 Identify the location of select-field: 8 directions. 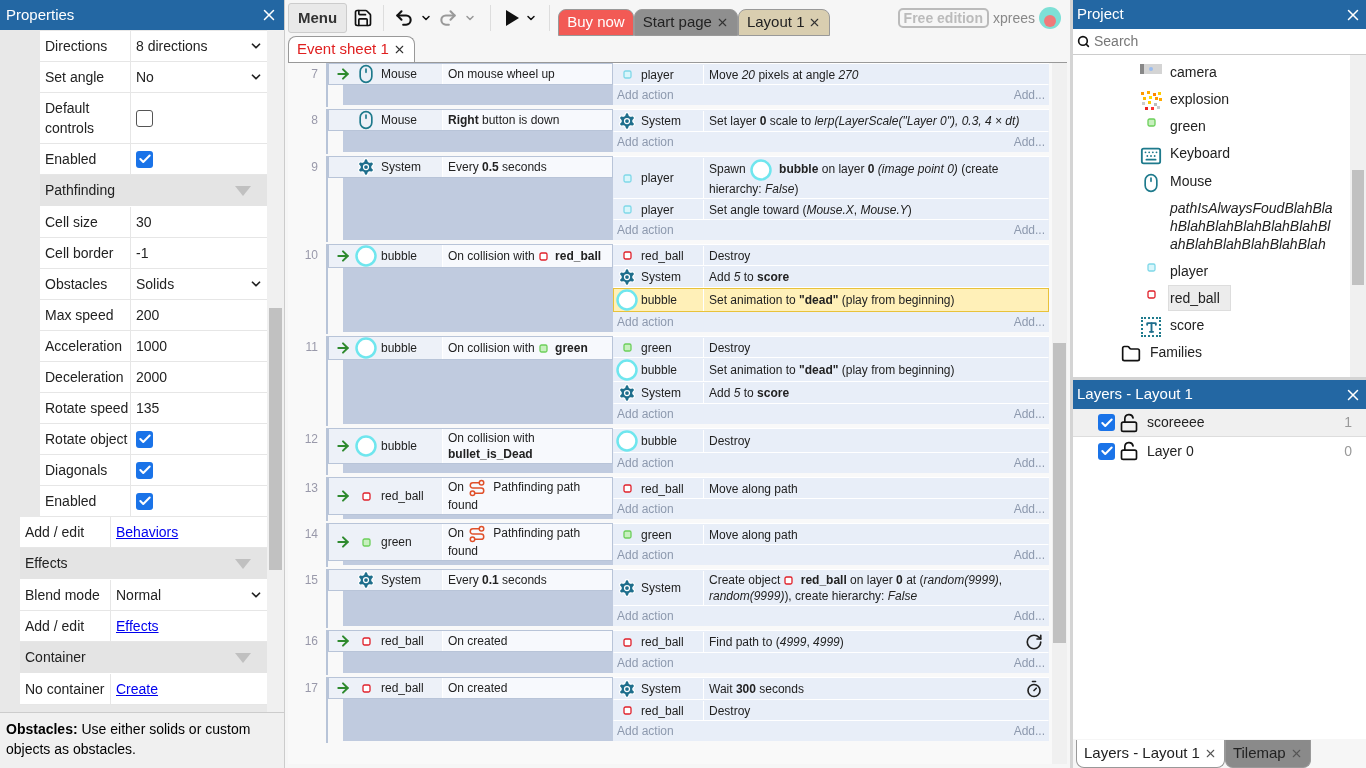
(199, 46).